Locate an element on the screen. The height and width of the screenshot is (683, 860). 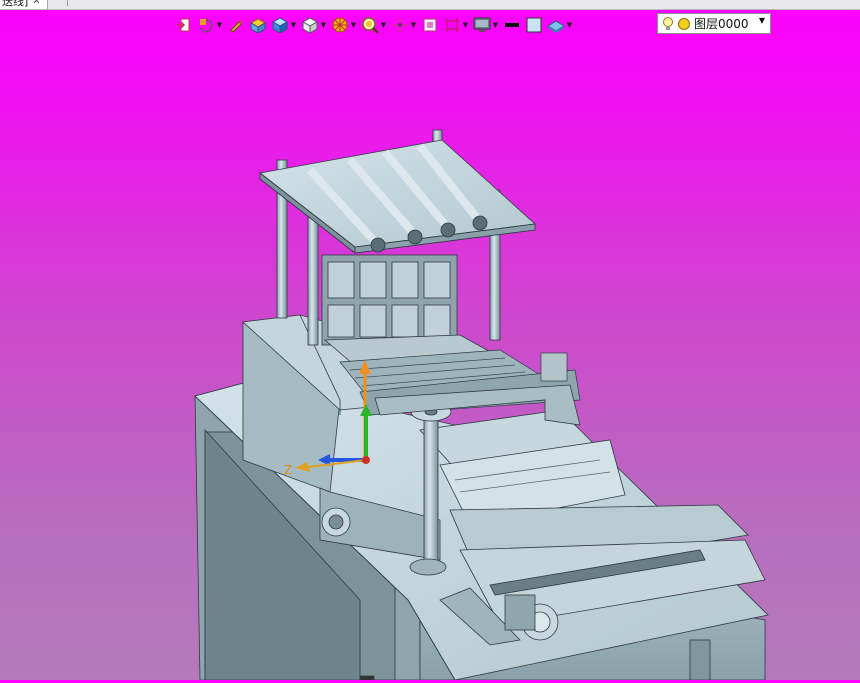
pan-button is located at coordinates (236, 25).